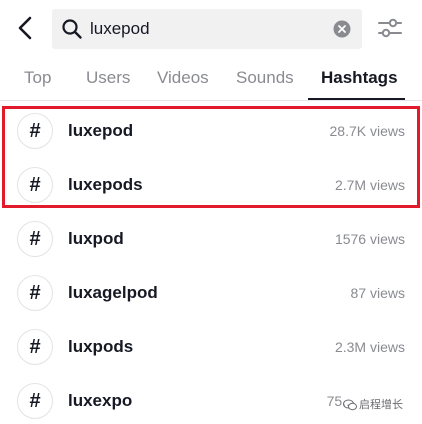  I want to click on magnifier-icon, so click(72, 29).